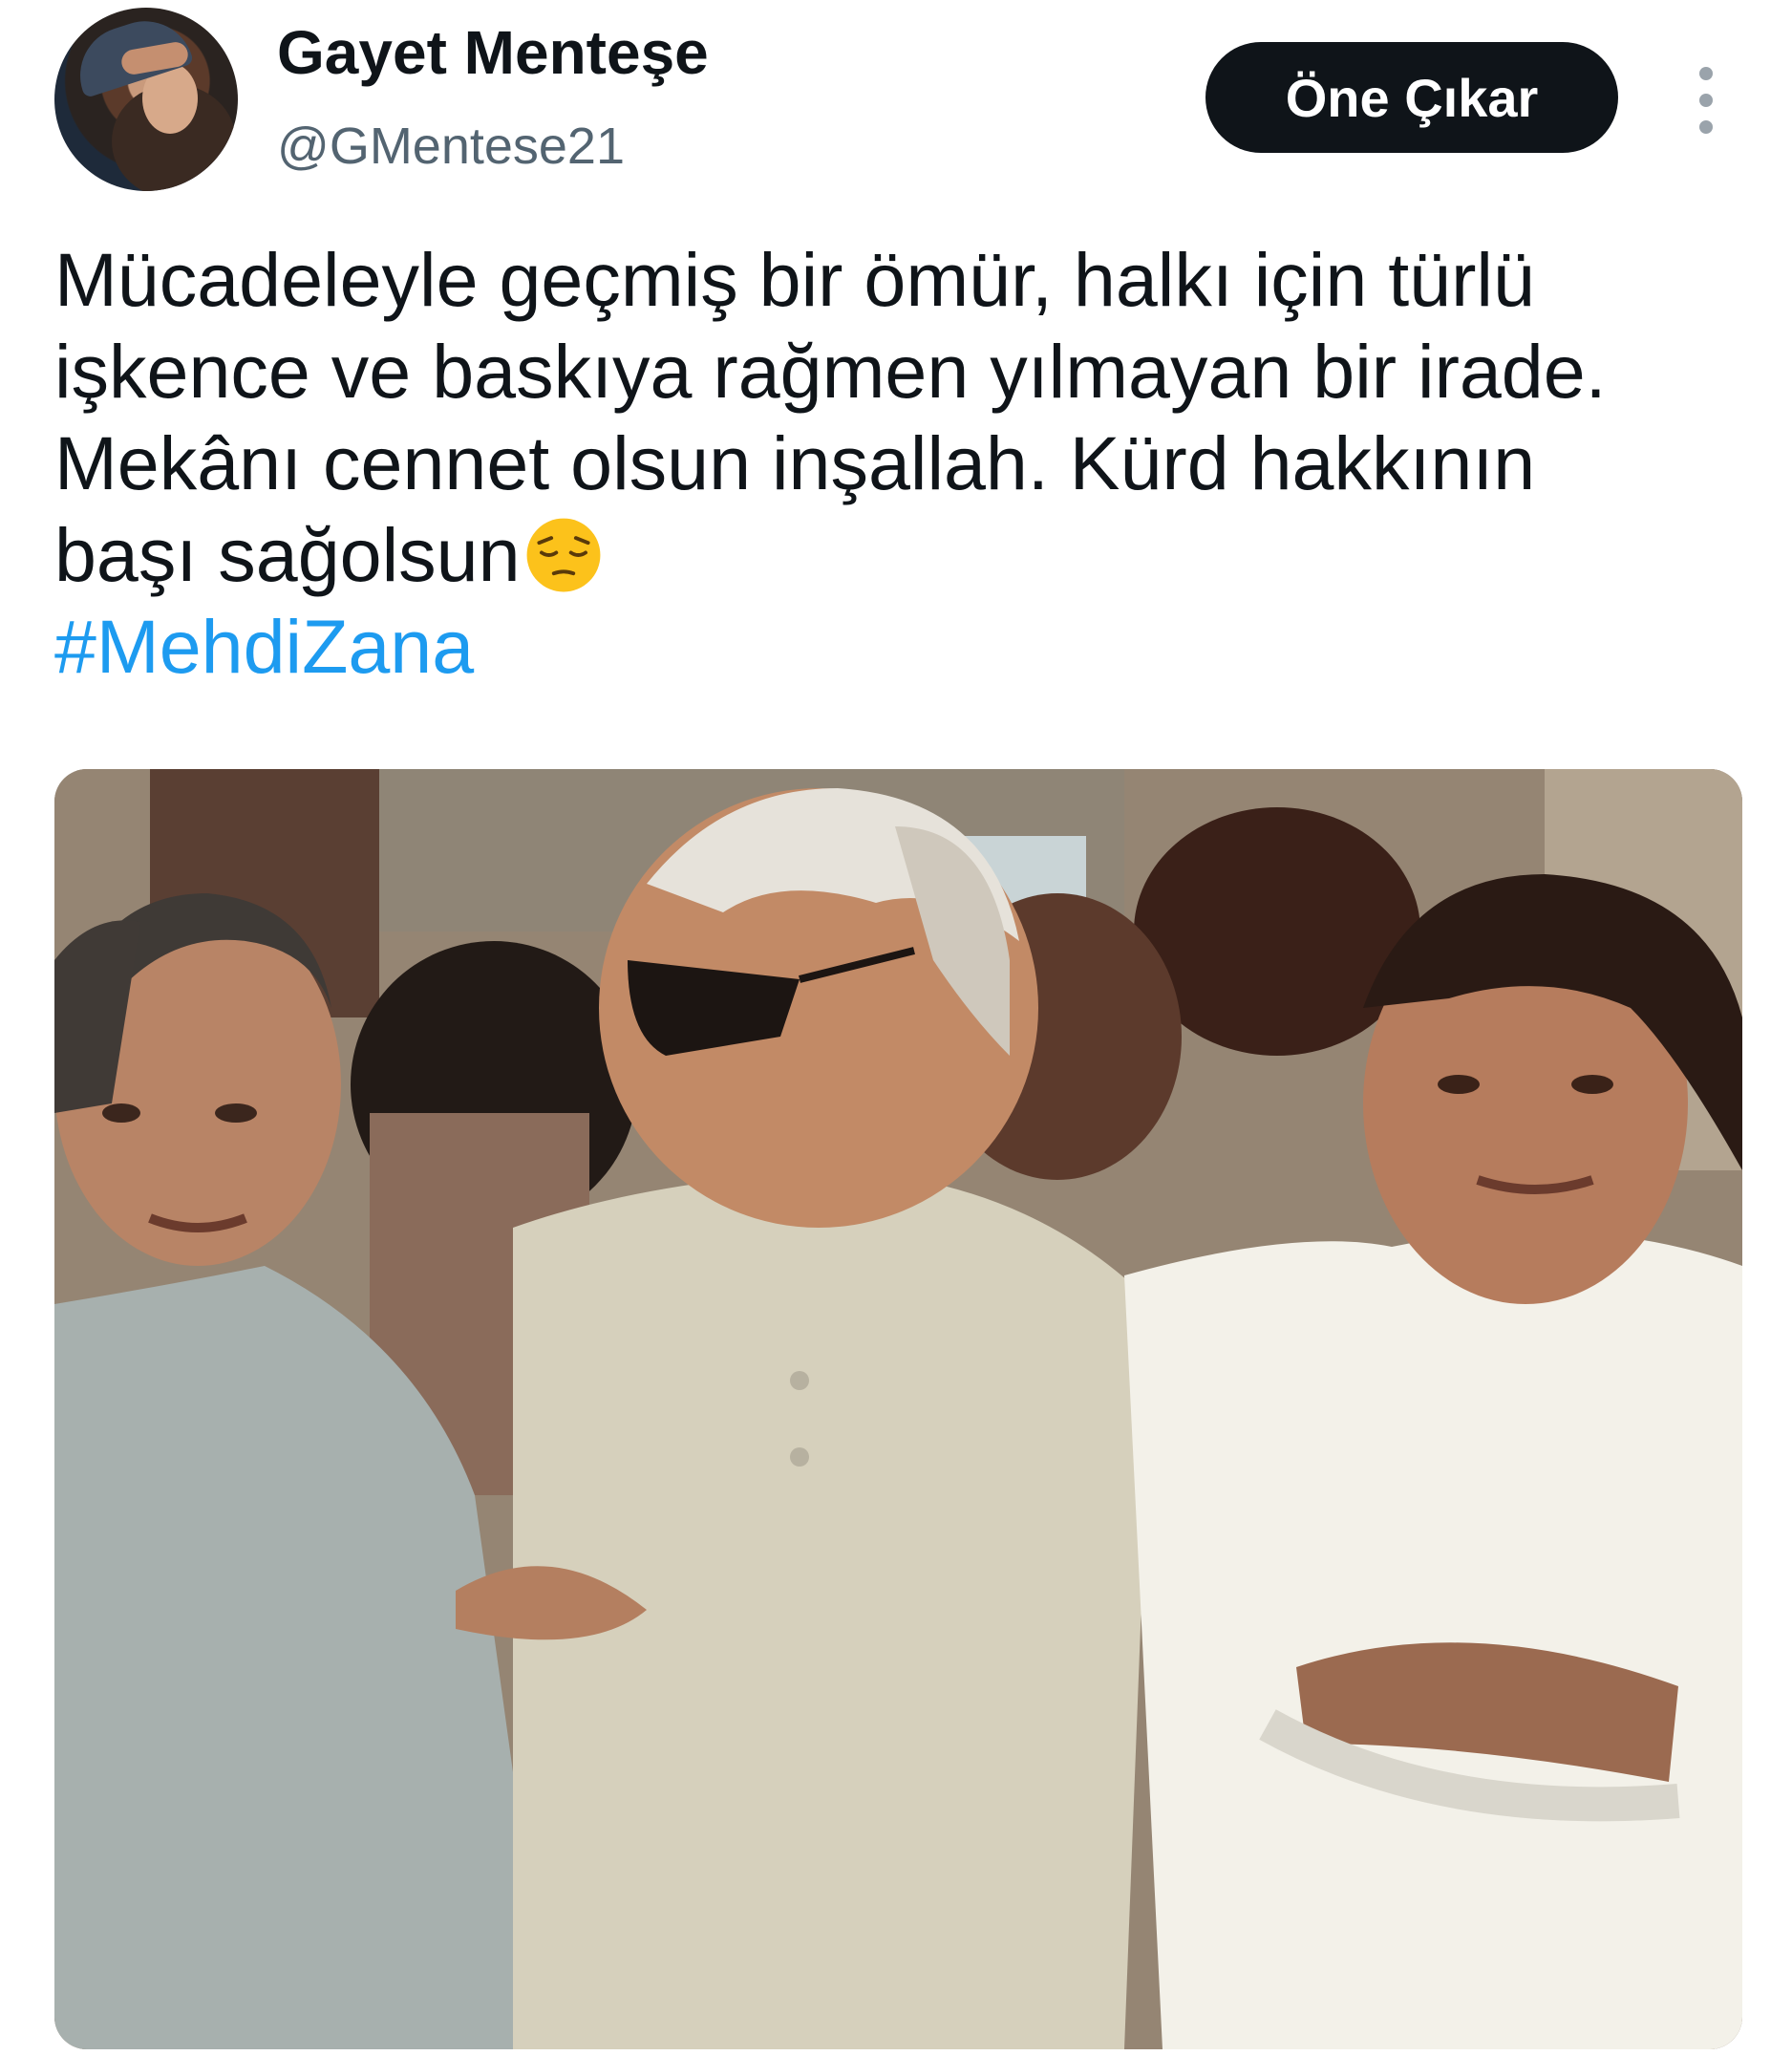 Image resolution: width=1792 pixels, height=2056 pixels. What do you see at coordinates (493, 52) in the screenshot?
I see `author-display-name: Gayet Menteşe` at bounding box center [493, 52].